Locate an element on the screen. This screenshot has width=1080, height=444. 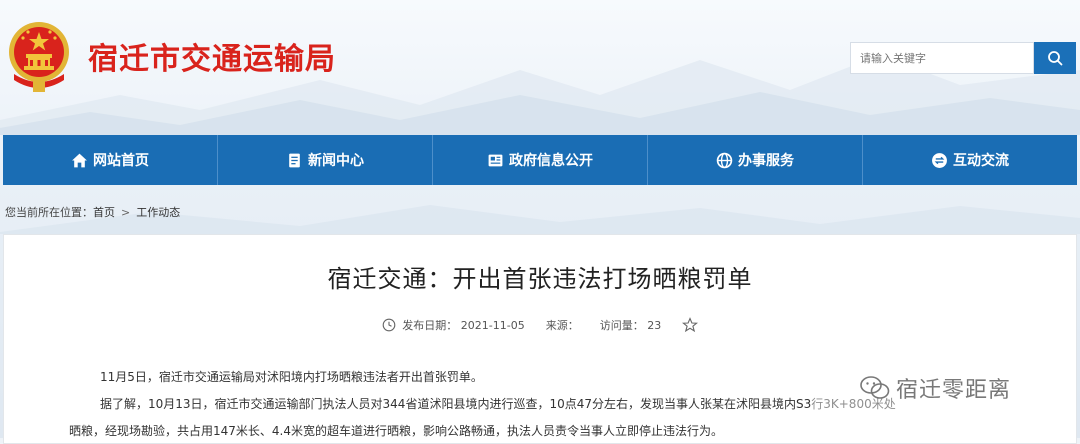
watermark: 宿迁零距离 is located at coordinates (935, 388).